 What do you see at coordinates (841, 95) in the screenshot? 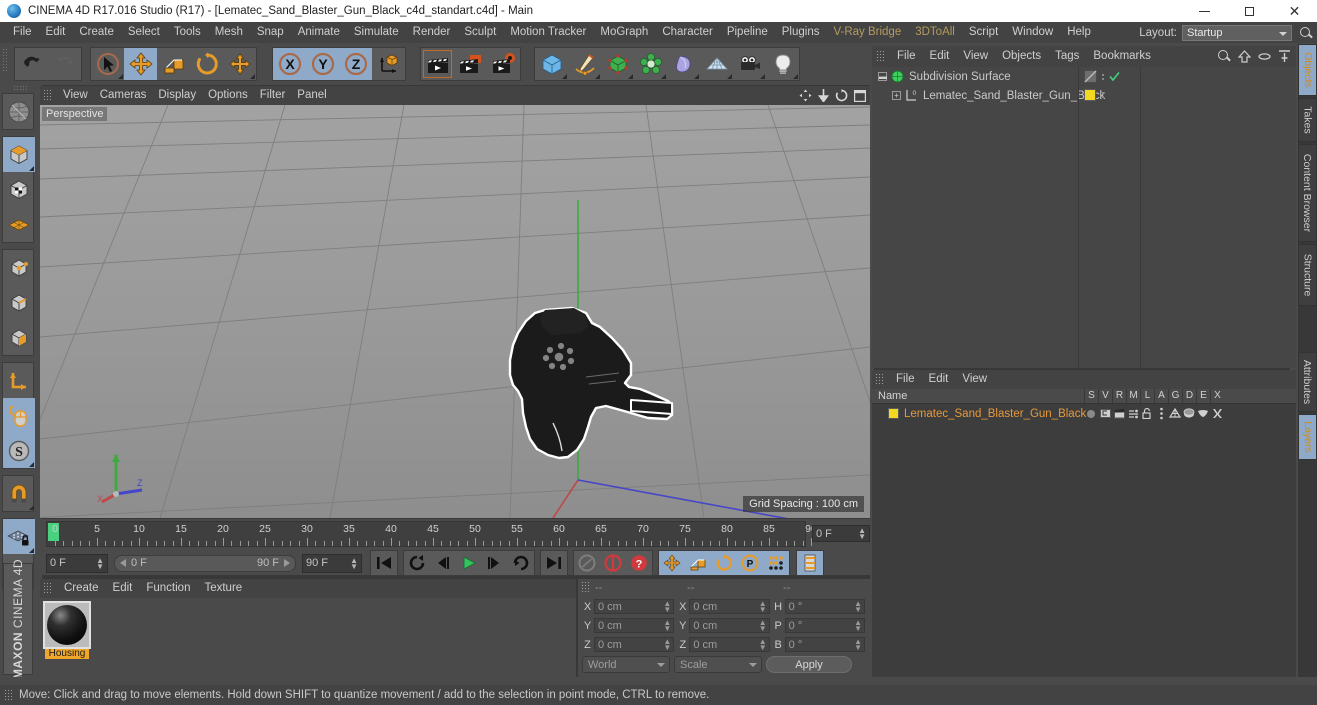
I see `rotate-viewport-icon` at bounding box center [841, 95].